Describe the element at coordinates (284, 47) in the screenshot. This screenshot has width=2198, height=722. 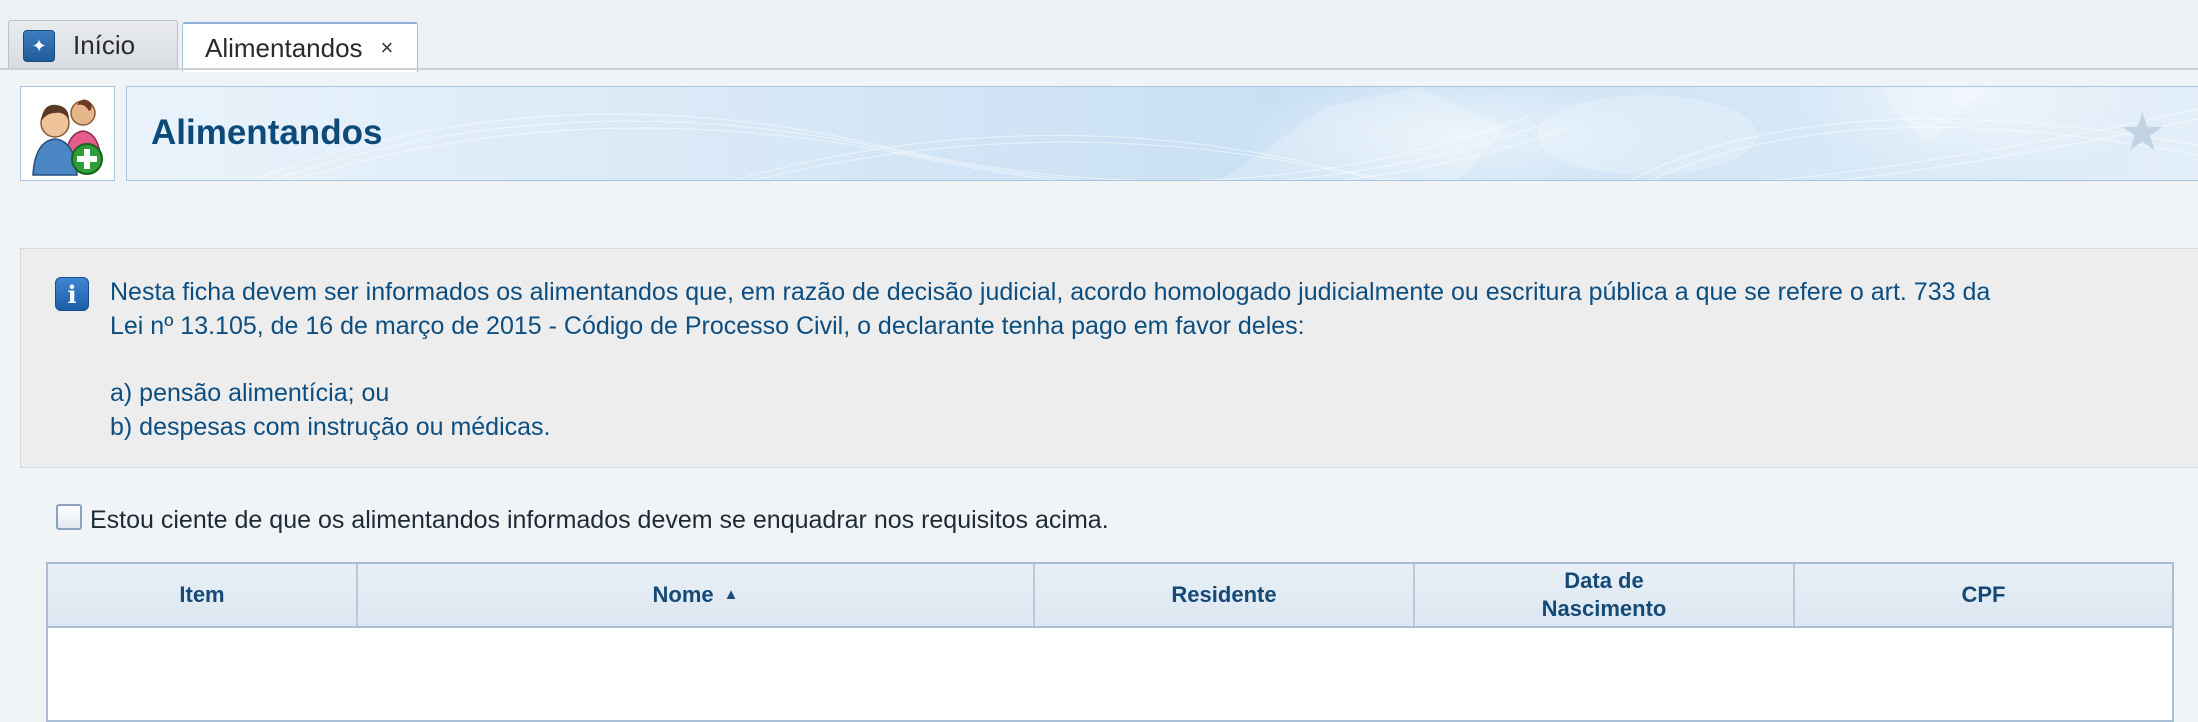
I see `tab-alimentandos-label: Alimentandos` at that location.